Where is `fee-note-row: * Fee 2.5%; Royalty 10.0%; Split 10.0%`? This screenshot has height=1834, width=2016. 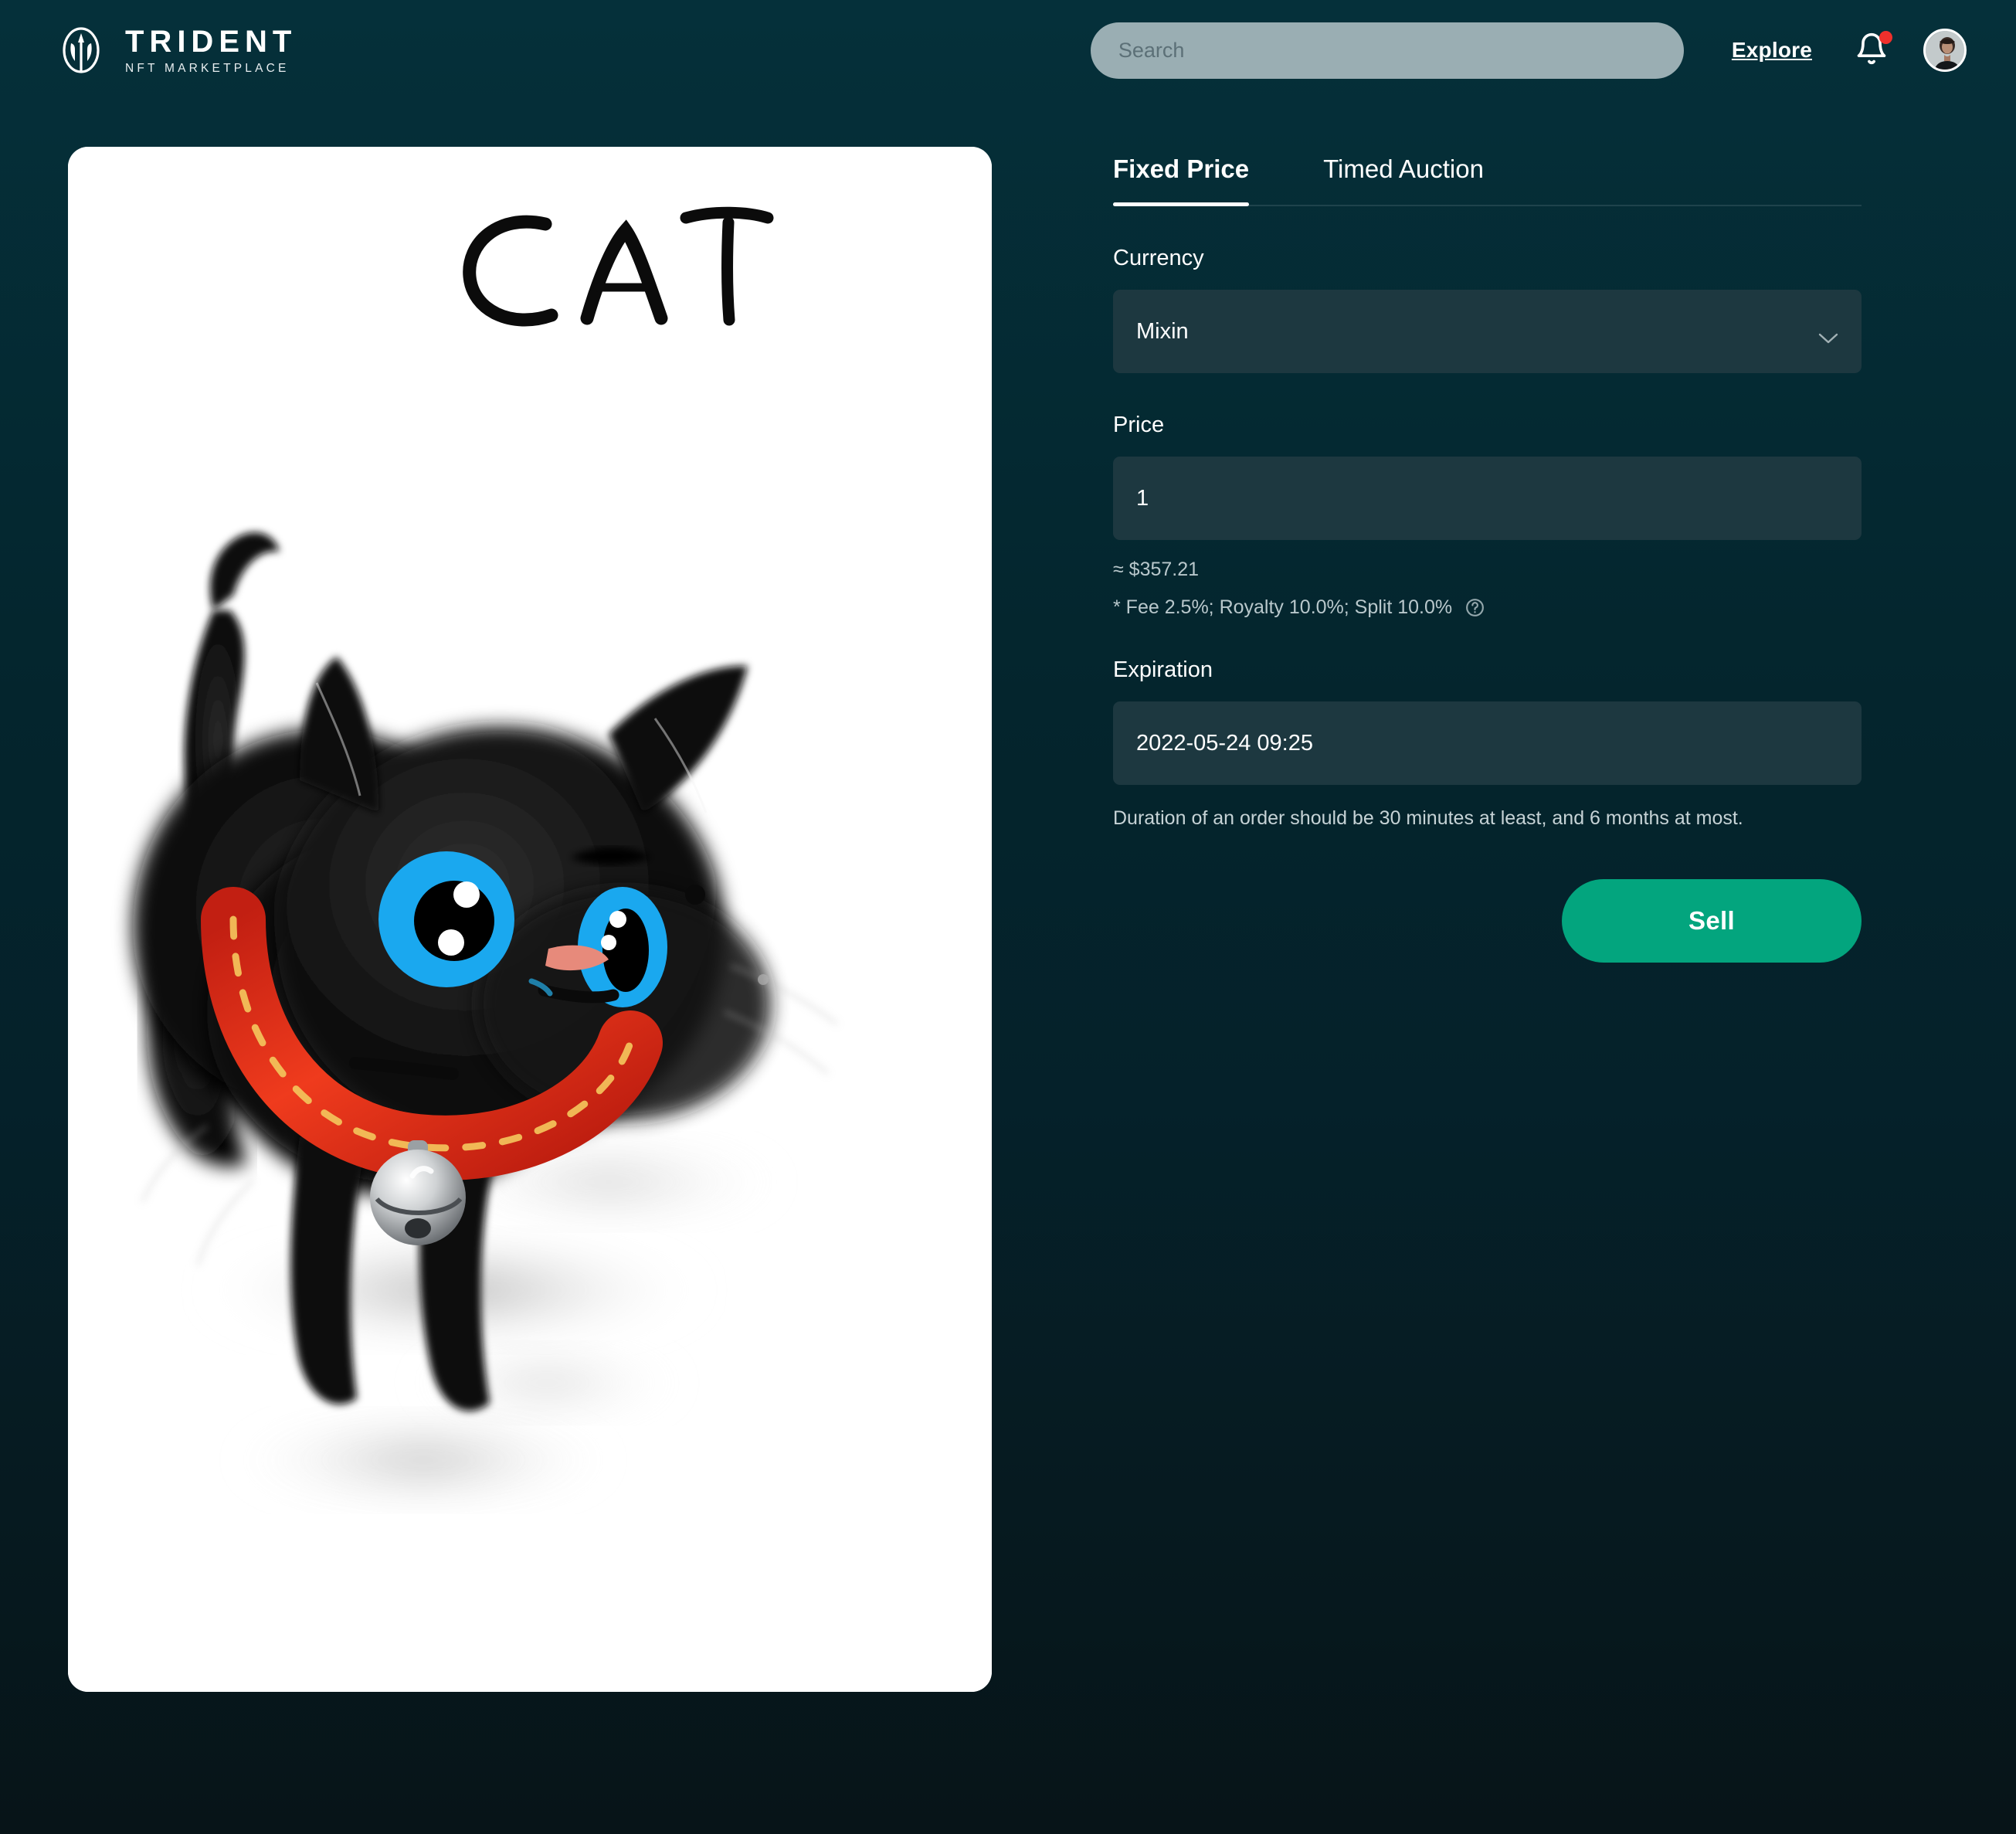
fee-note-row: * Fee 2.5%; Royalty 10.0%; Split 10.0% is located at coordinates (1487, 607).